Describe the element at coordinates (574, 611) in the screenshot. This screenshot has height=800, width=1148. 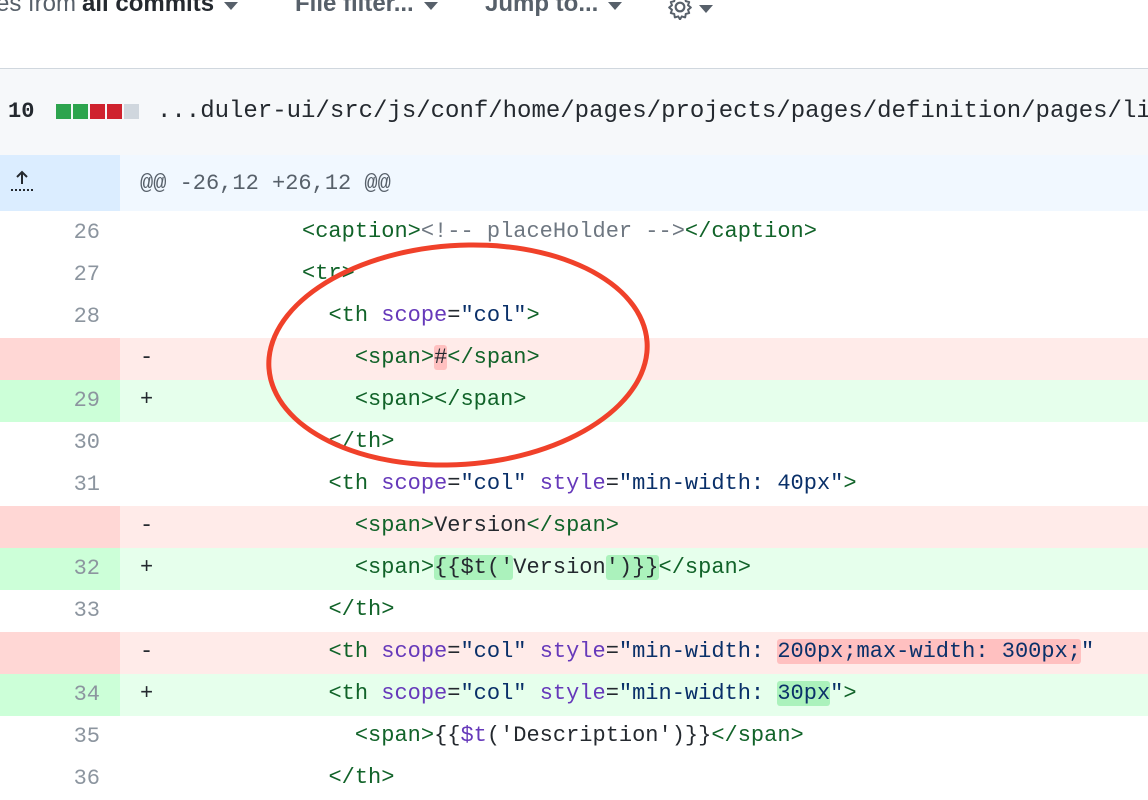
I see `diff-line: 33 </th>` at that location.